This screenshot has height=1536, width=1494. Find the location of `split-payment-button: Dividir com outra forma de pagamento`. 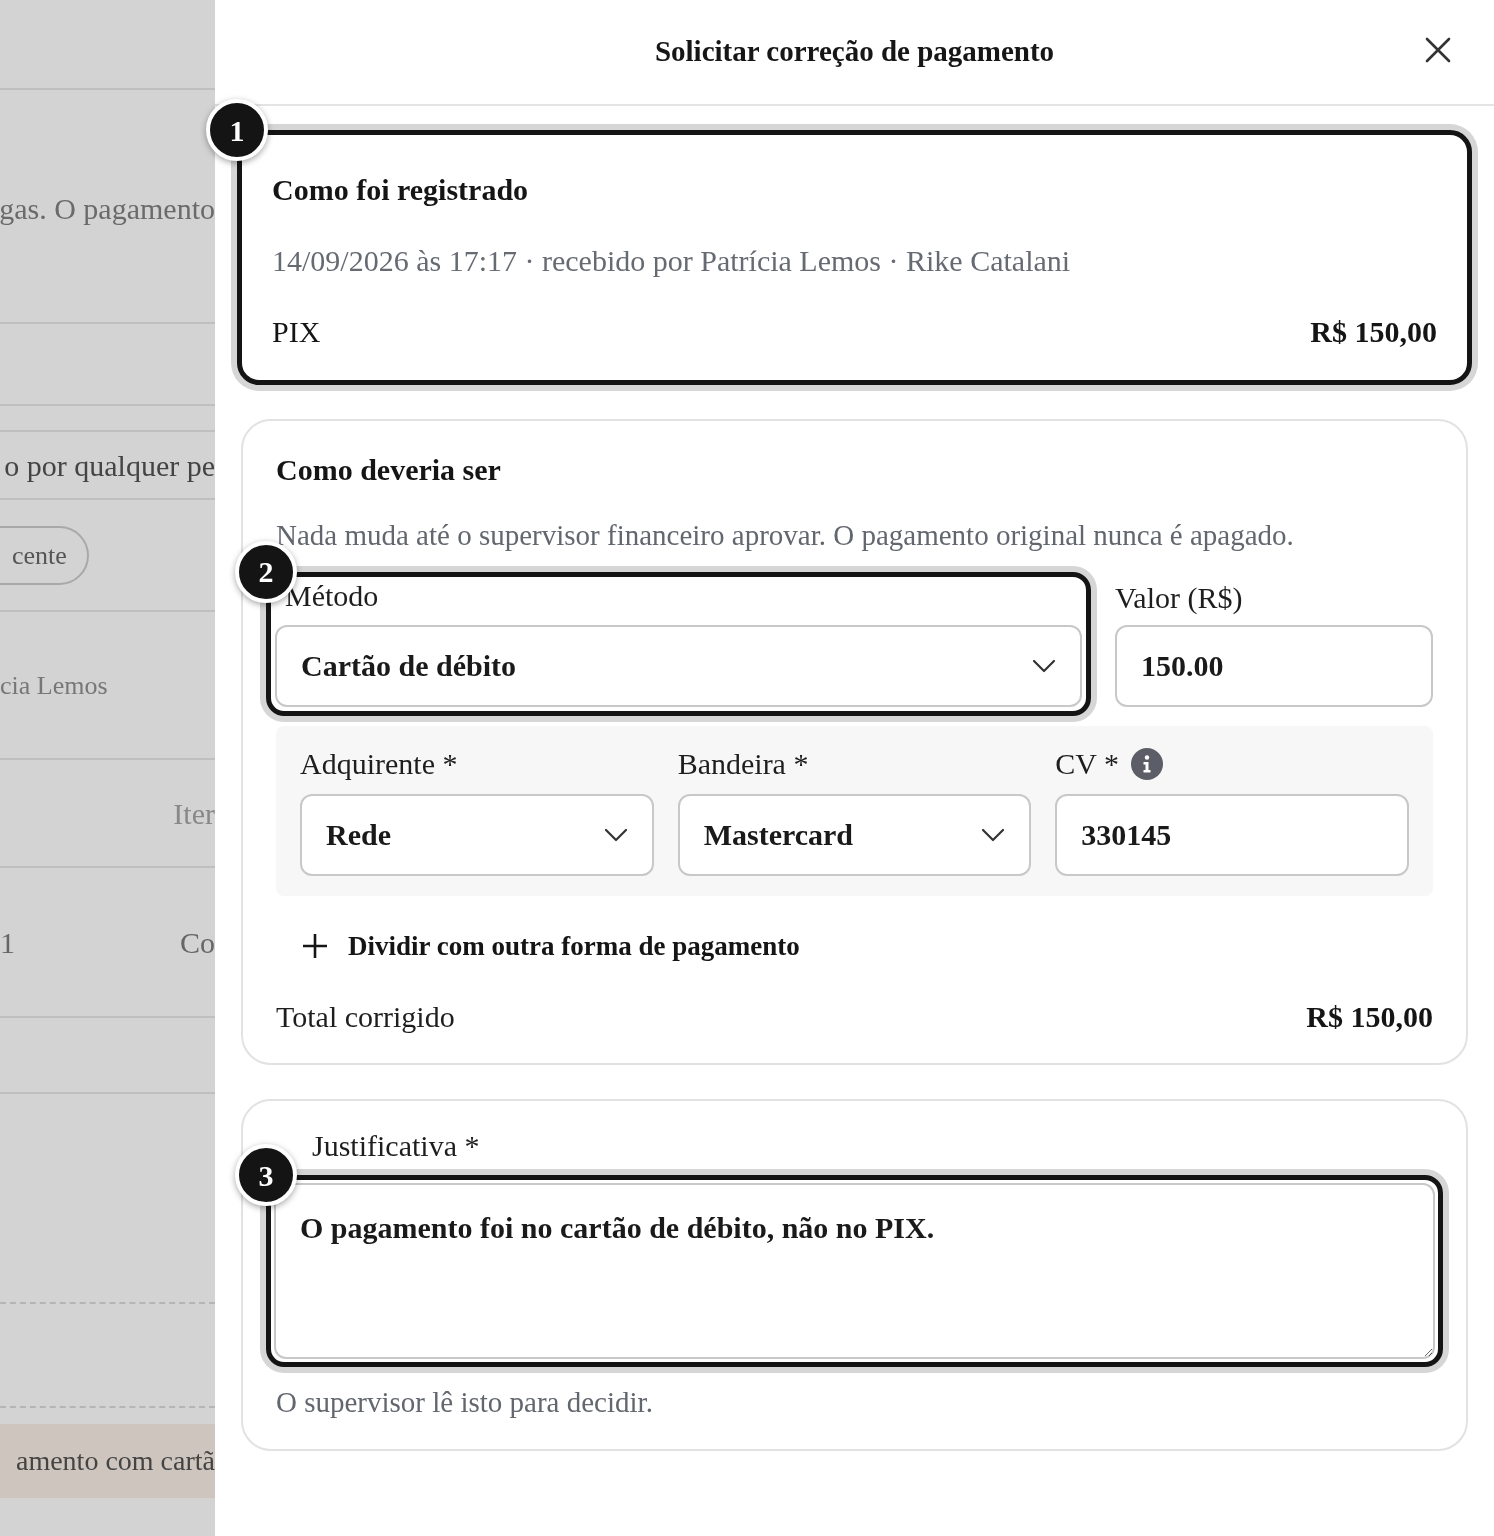

split-payment-button: Dividir com outra forma de pagamento is located at coordinates (551, 945).